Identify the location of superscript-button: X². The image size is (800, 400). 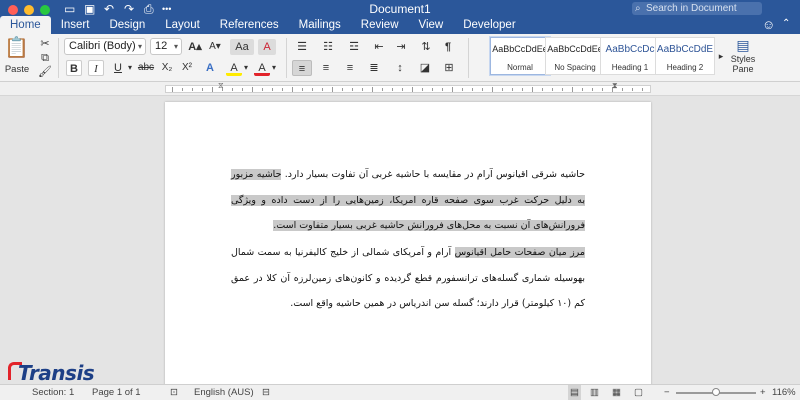
(187, 68).